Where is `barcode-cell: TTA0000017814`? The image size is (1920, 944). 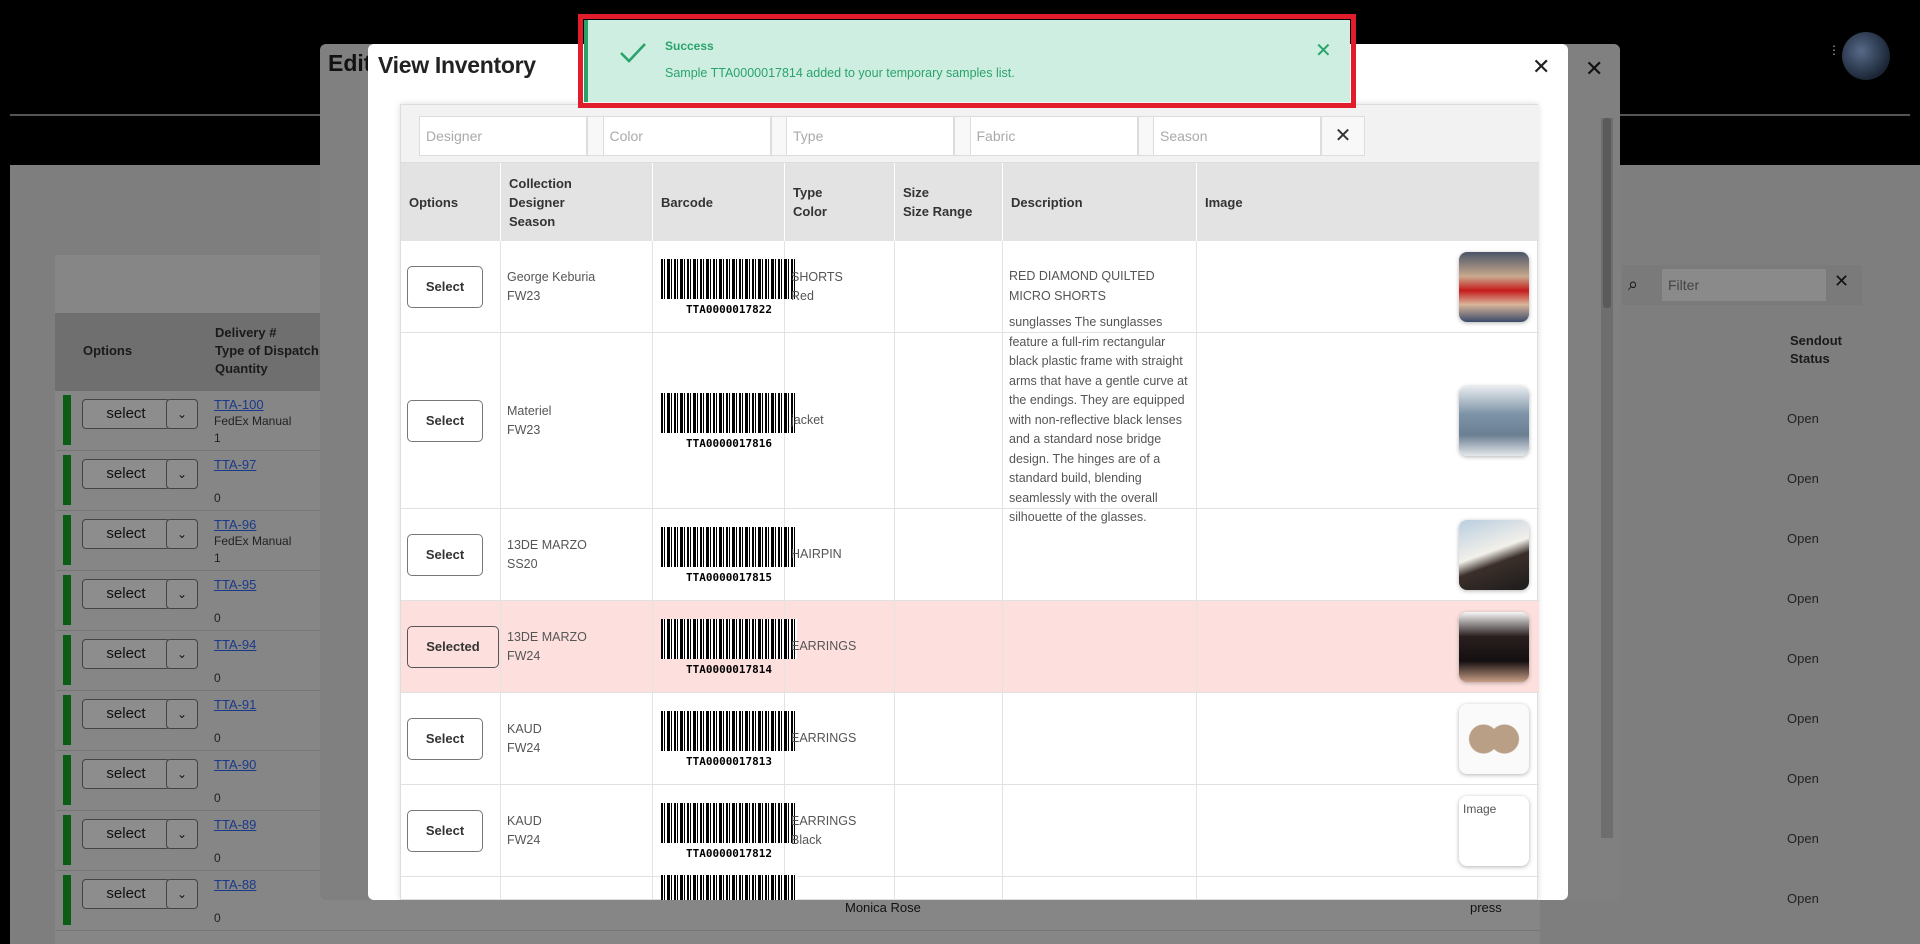
barcode-cell: TTA0000017814 is located at coordinates (725, 646).